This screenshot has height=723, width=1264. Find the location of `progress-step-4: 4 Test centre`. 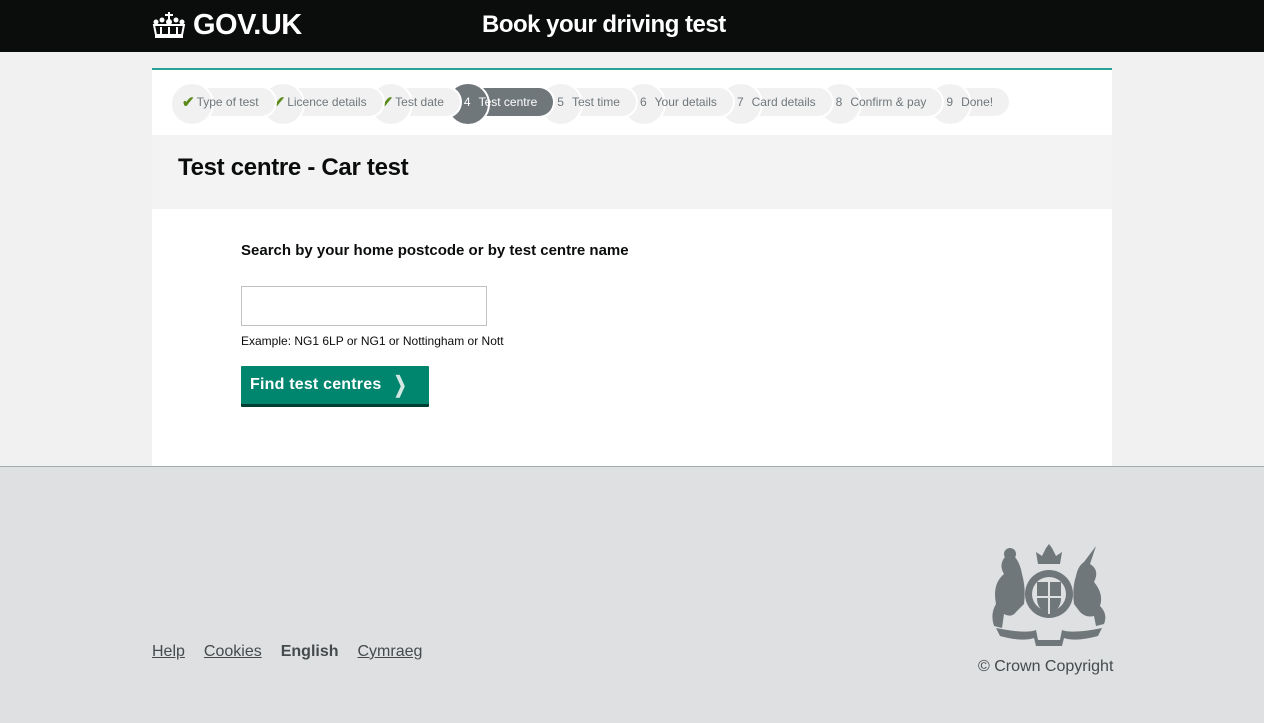

progress-step-4: 4 Test centre is located at coordinates (500, 104).